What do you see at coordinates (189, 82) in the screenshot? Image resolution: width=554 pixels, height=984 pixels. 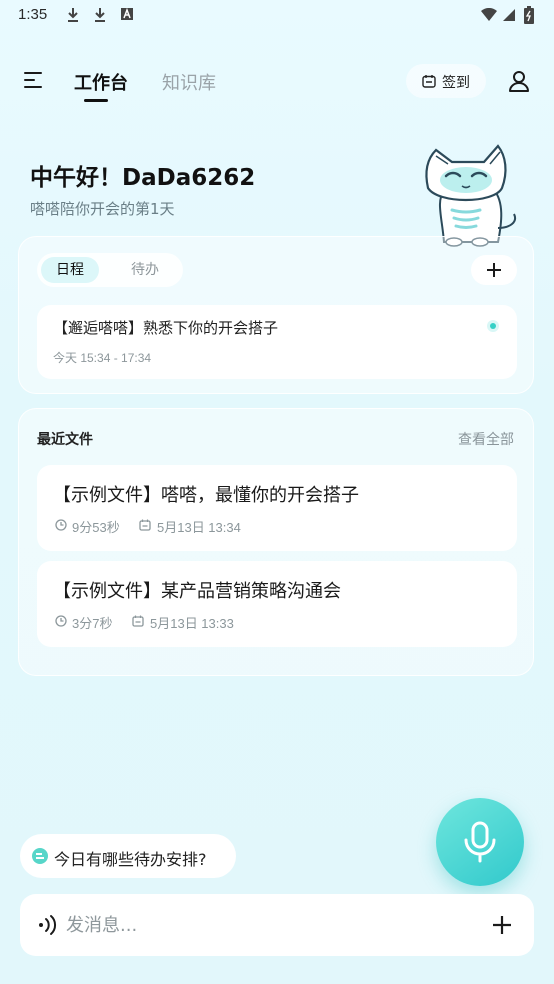 I see `tab-knowledge-base: 知识库` at bounding box center [189, 82].